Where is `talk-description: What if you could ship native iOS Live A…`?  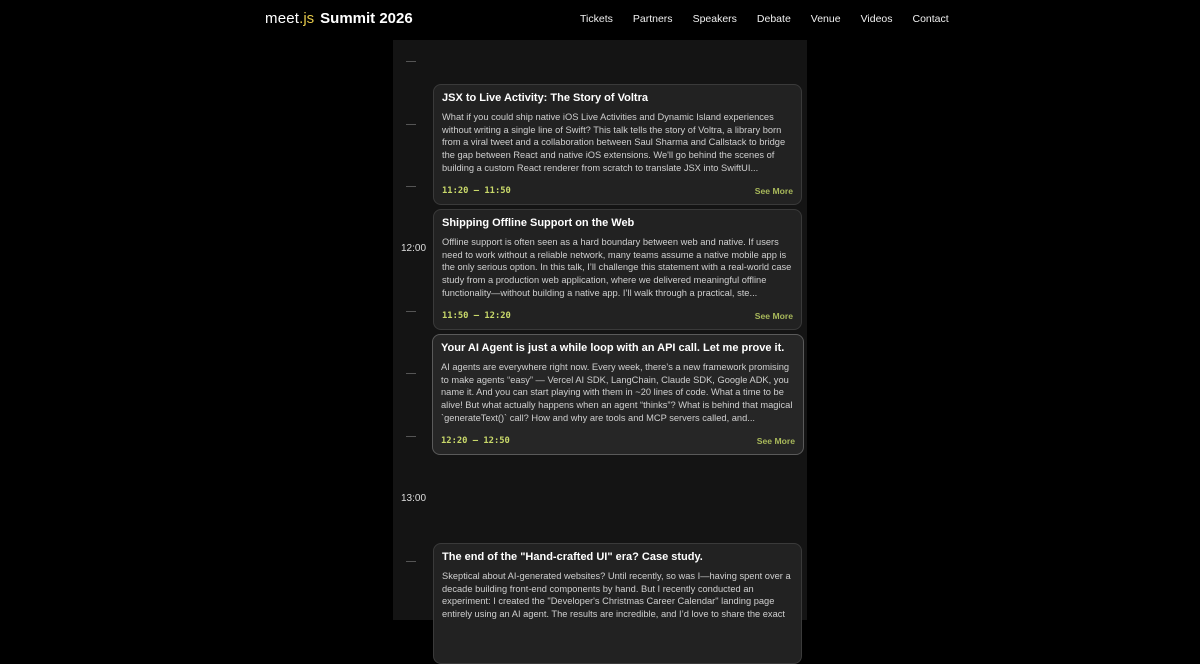 talk-description: What if you could ship native iOS Live A… is located at coordinates (614, 142).